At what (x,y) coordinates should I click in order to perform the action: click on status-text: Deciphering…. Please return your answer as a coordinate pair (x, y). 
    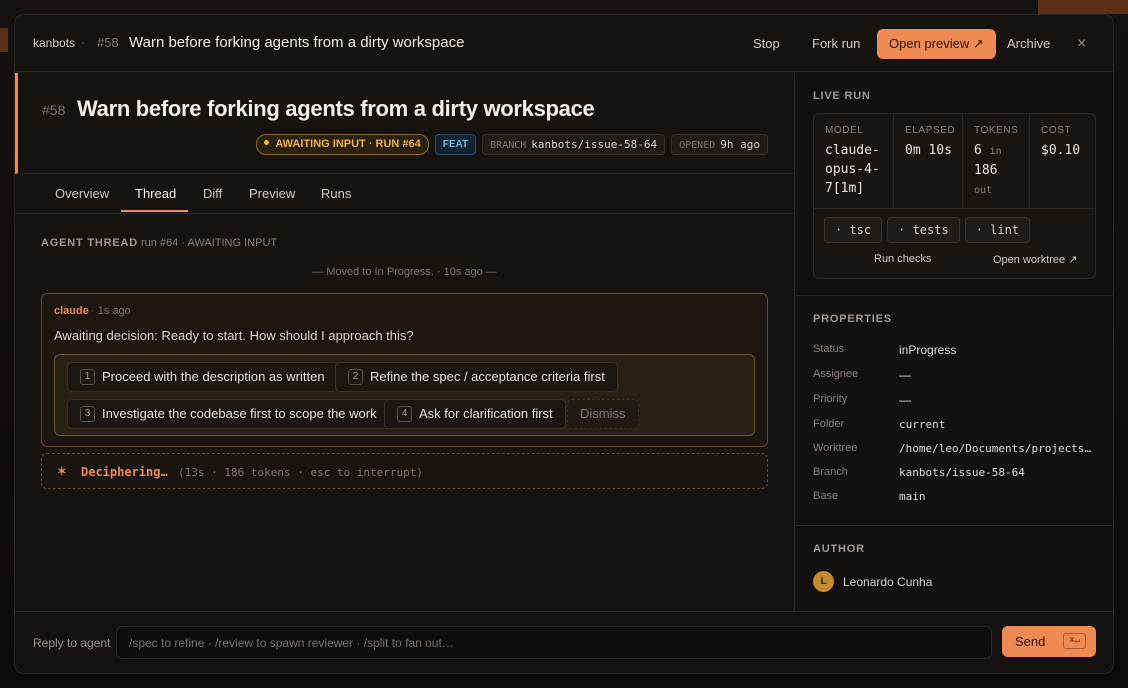
    Looking at the image, I should click on (124, 472).